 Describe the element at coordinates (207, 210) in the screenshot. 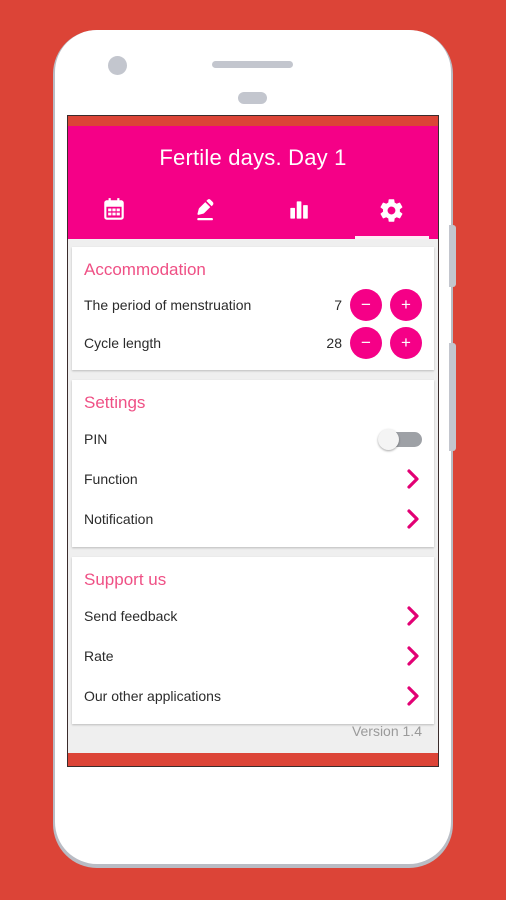

I see `pencil-icon` at that location.